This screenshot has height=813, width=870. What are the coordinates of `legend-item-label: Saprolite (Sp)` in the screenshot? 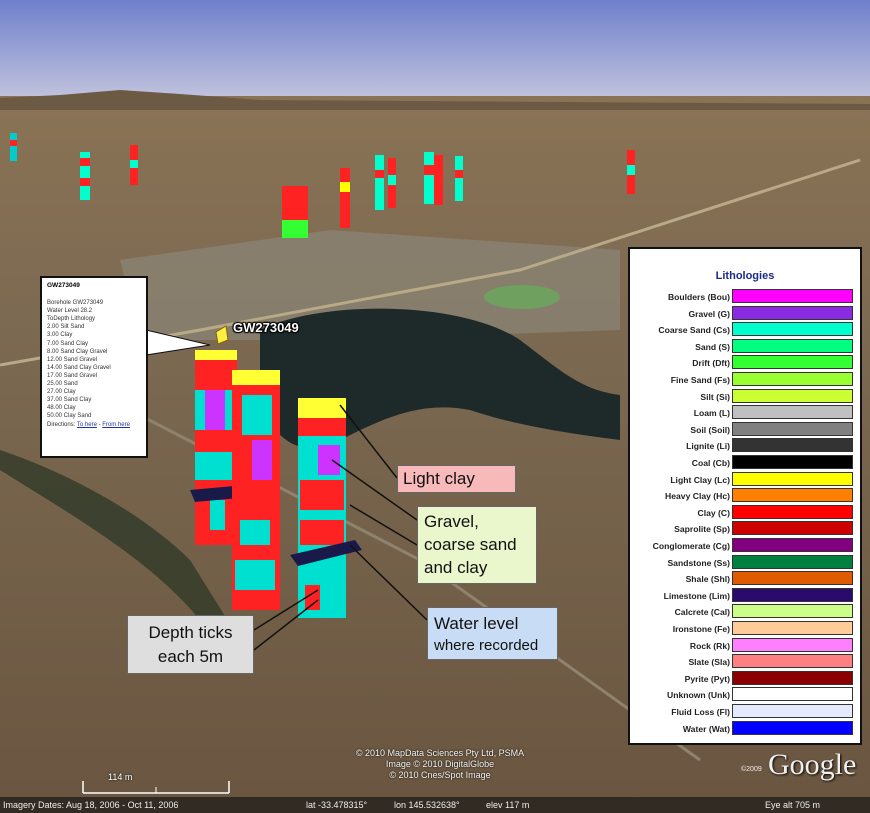 It's located at (702, 529).